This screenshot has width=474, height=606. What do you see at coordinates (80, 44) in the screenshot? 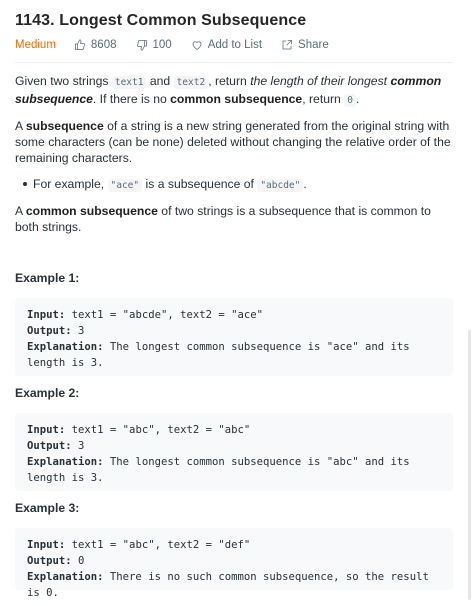
I see `thumbs-up-icon` at bounding box center [80, 44].